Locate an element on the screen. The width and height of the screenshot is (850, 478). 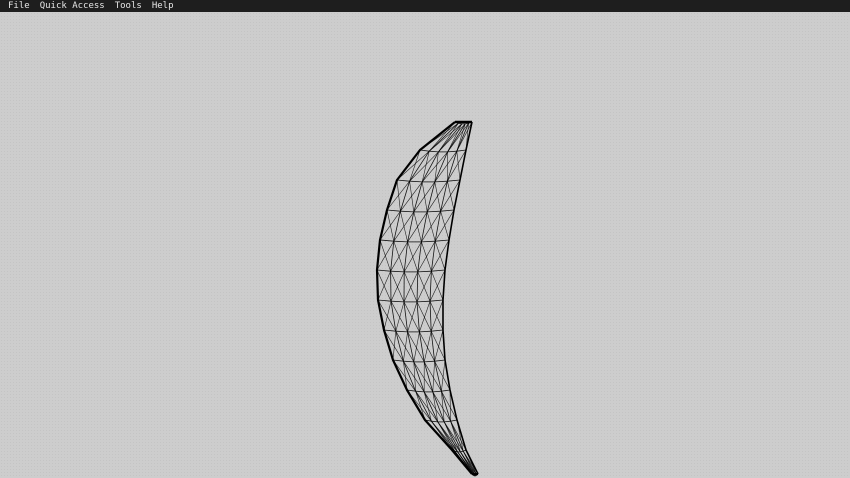
menu-bar: File Quick Access Tools Help is located at coordinates (425, 6).